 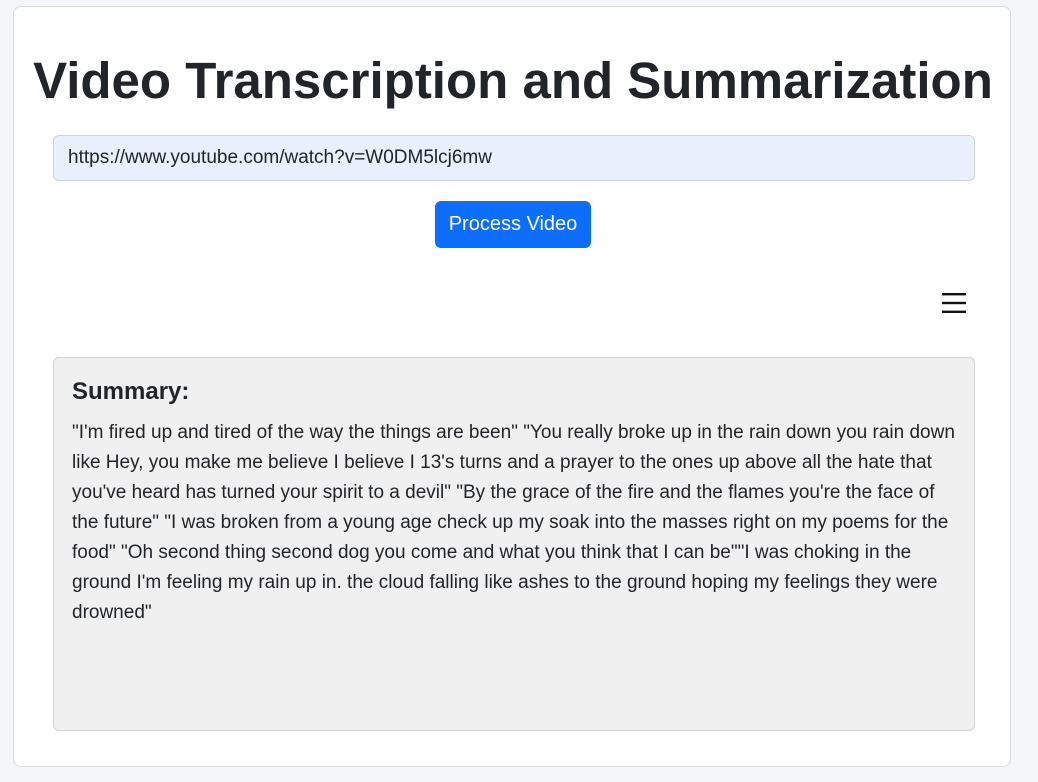 I want to click on process-video-button: Process Video, so click(x=513, y=224).